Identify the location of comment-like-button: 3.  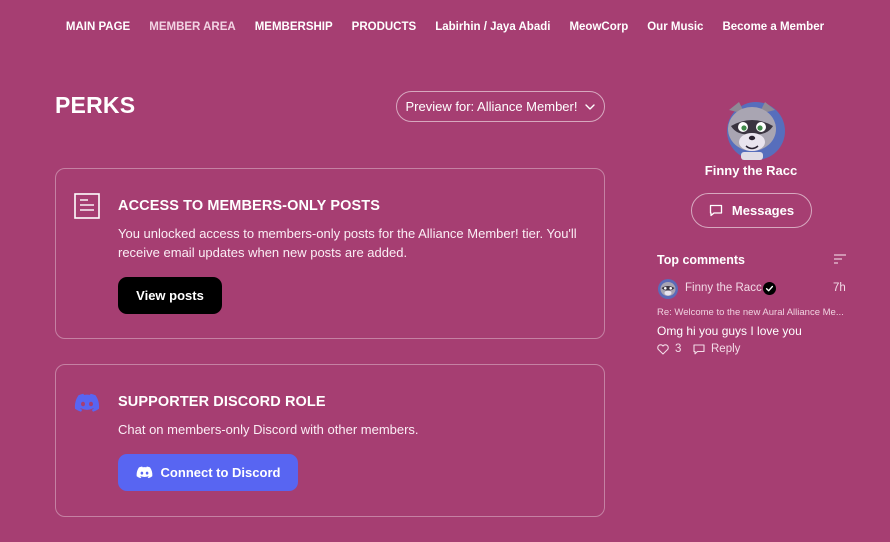
(669, 349).